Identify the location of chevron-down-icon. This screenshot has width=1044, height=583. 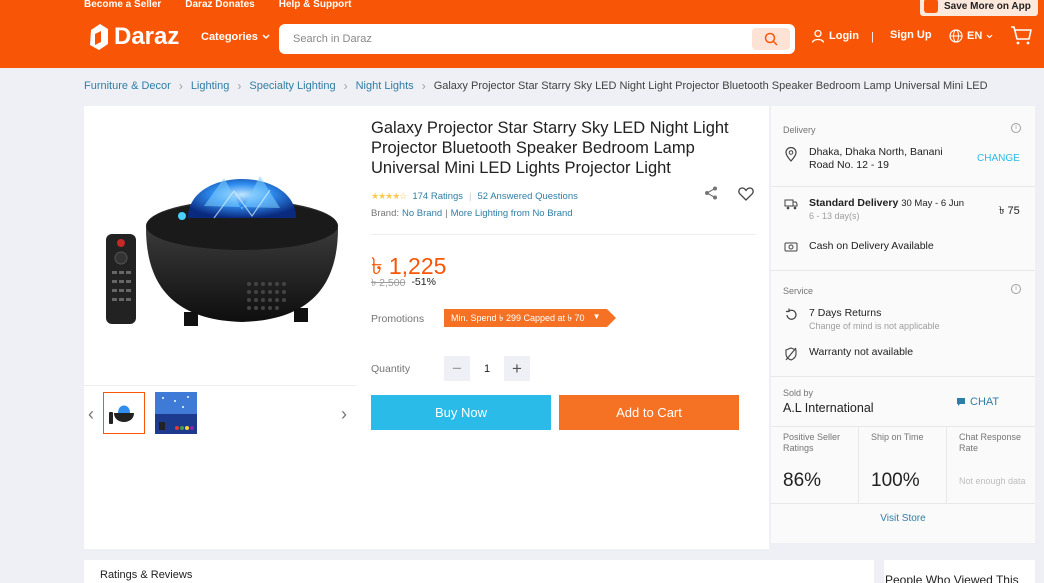
(266, 37).